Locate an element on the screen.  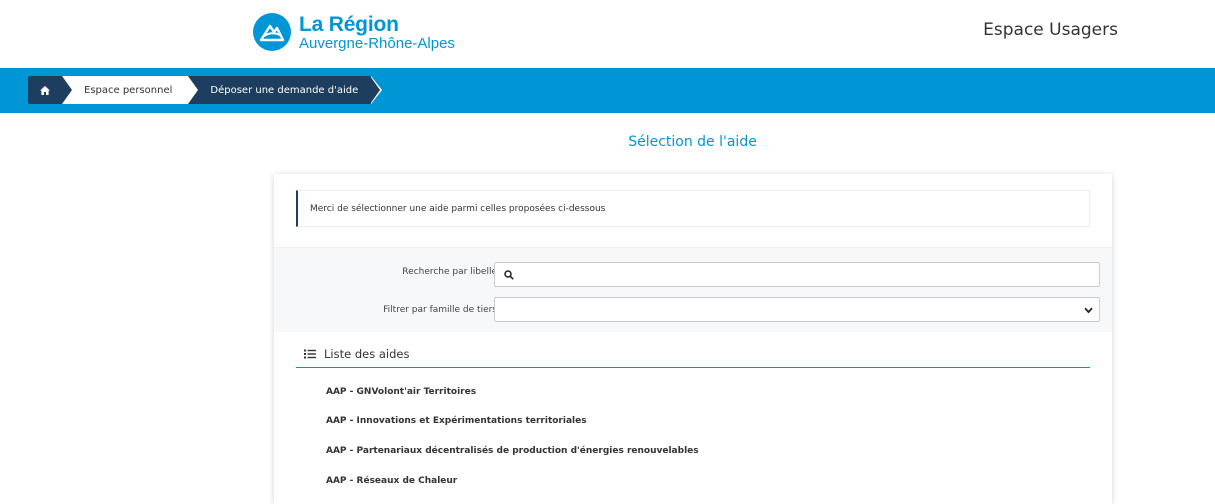
logo-title: La Région is located at coordinates (349, 24).